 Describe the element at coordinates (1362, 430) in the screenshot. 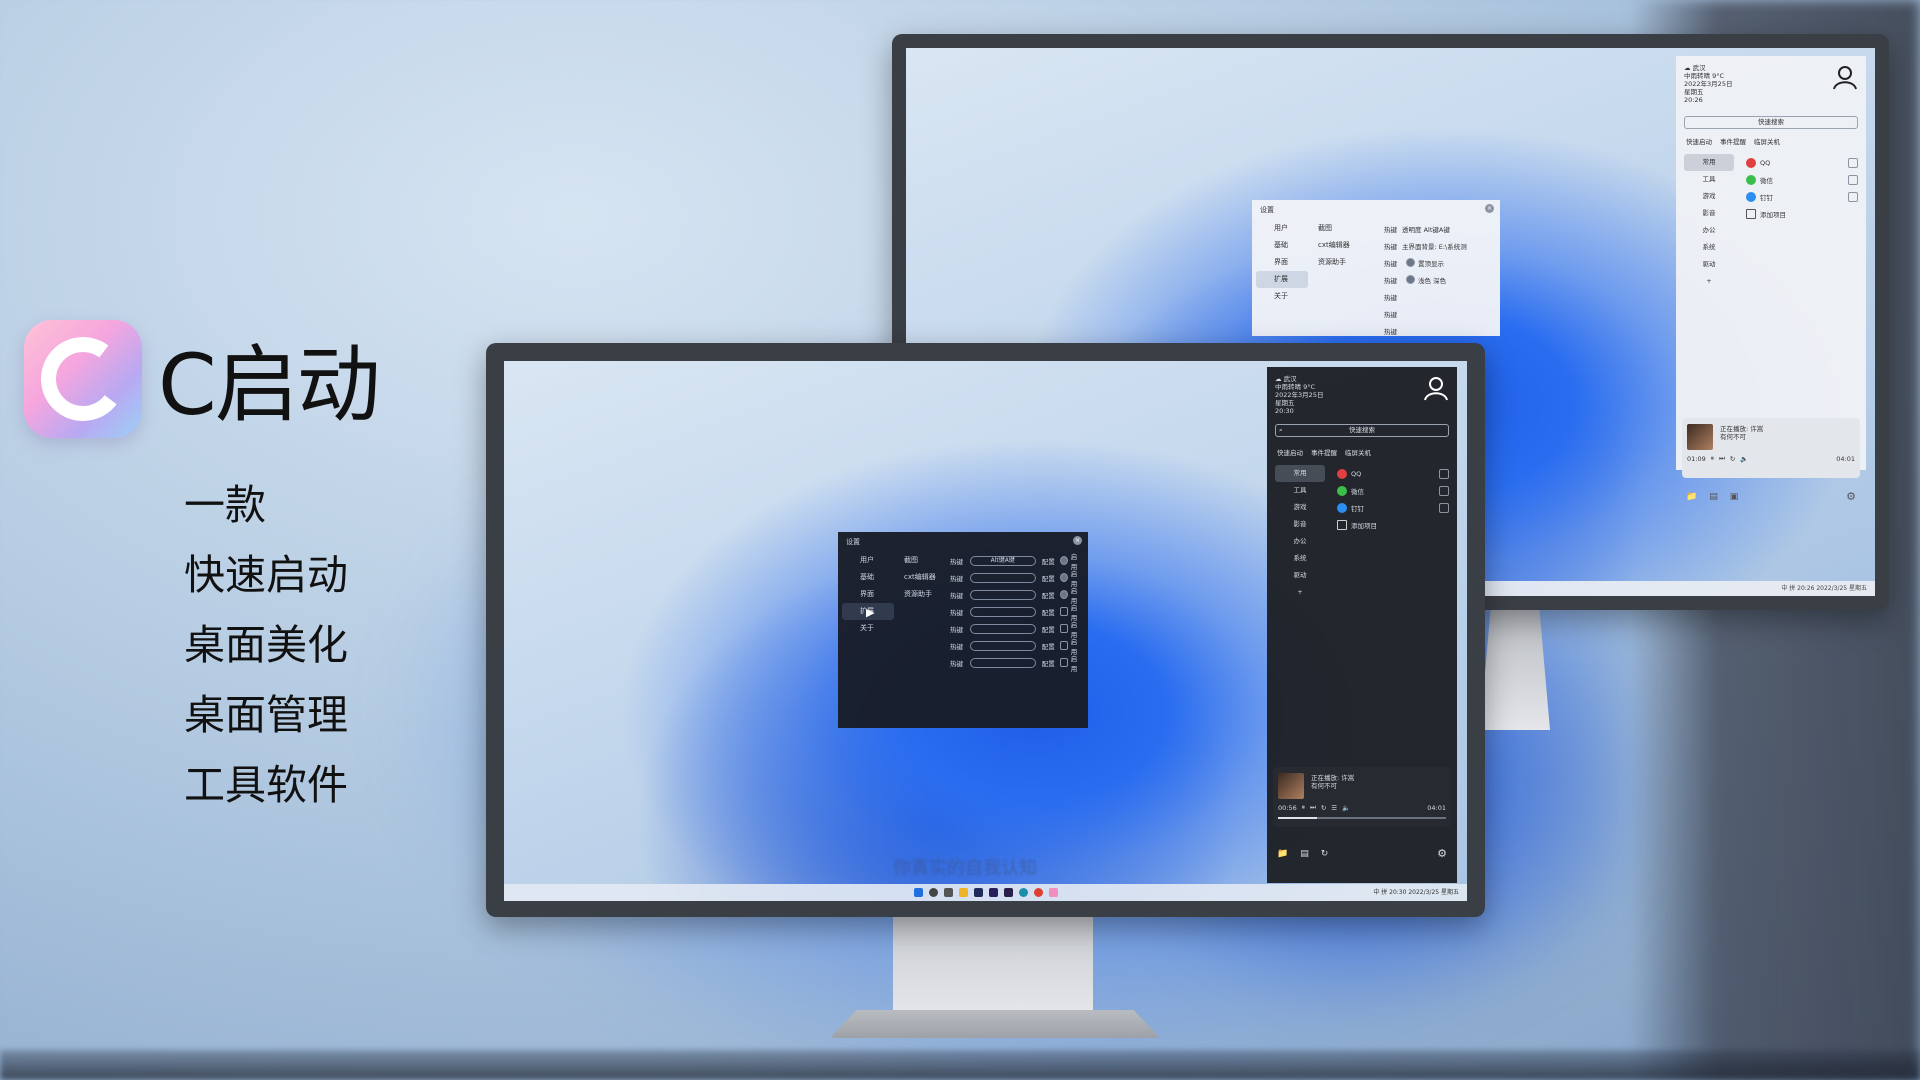

I see `search-input: ⌕ 快速搜索` at that location.